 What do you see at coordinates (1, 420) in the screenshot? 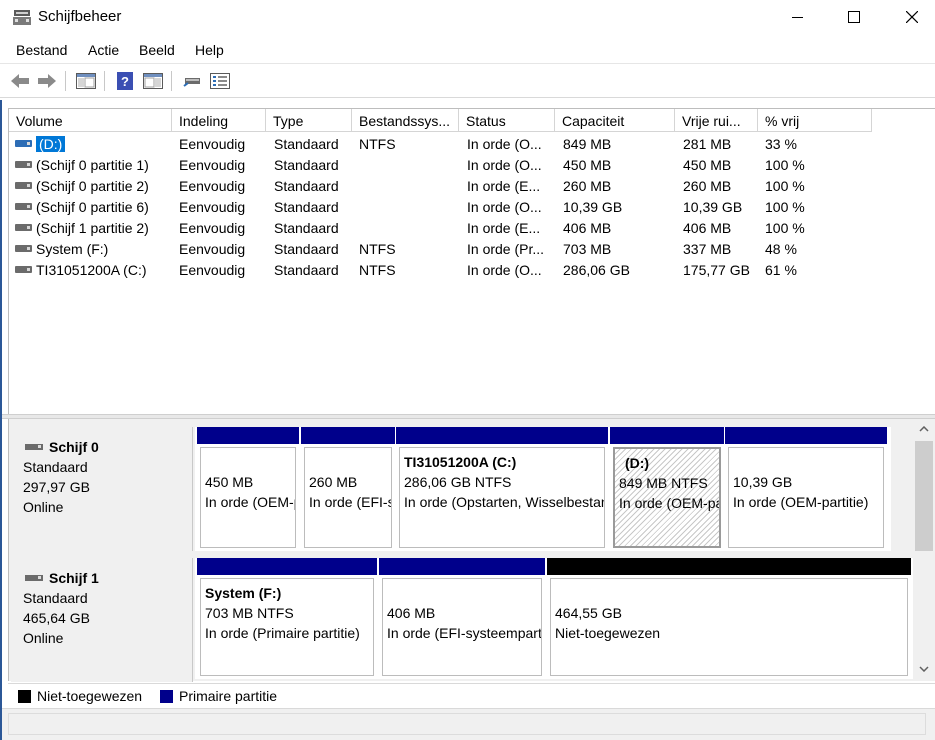
I see `window-edge` at bounding box center [1, 420].